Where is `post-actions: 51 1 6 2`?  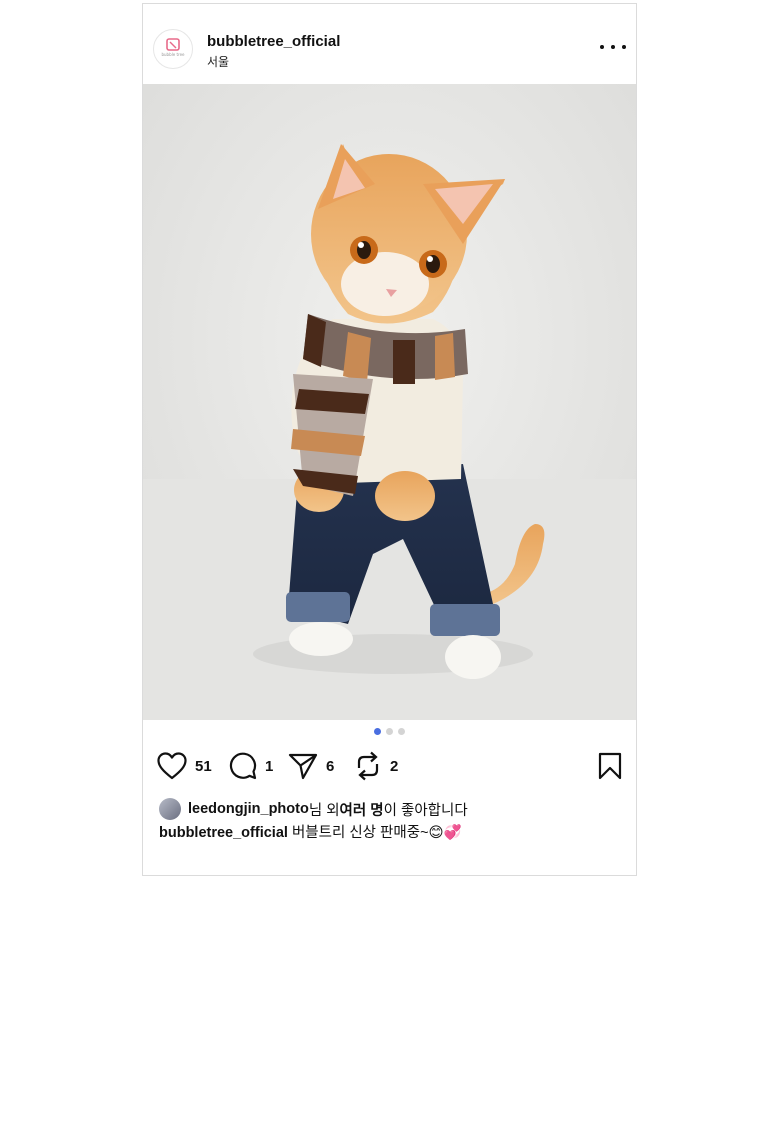 post-actions: 51 1 6 2 is located at coordinates (389, 766).